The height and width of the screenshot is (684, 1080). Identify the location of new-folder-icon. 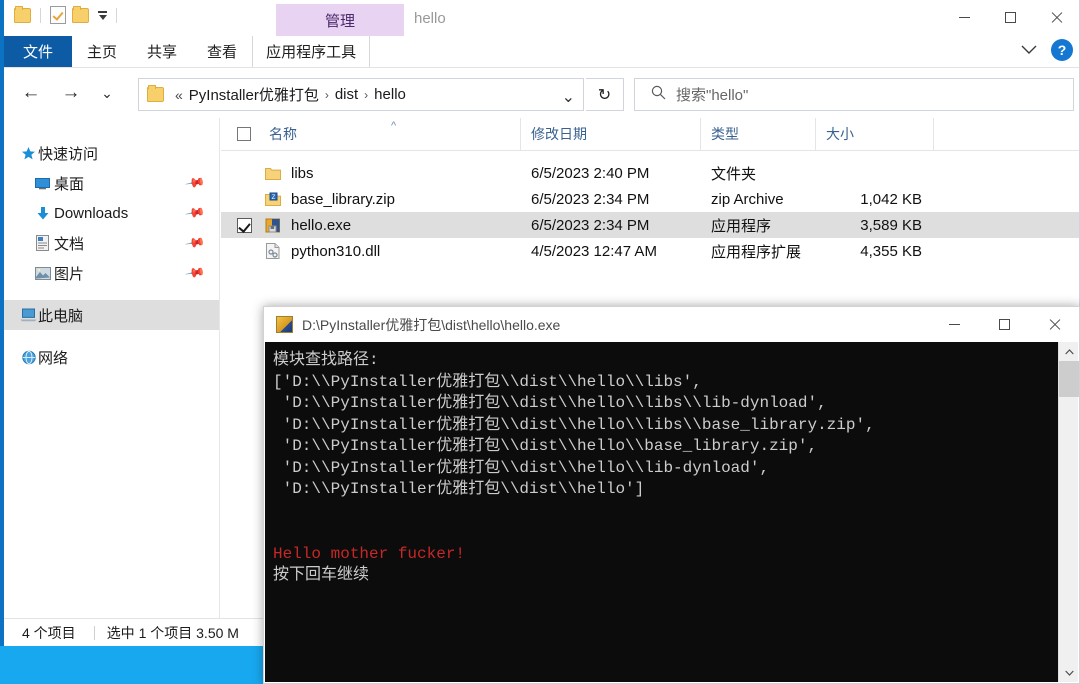
(80, 14).